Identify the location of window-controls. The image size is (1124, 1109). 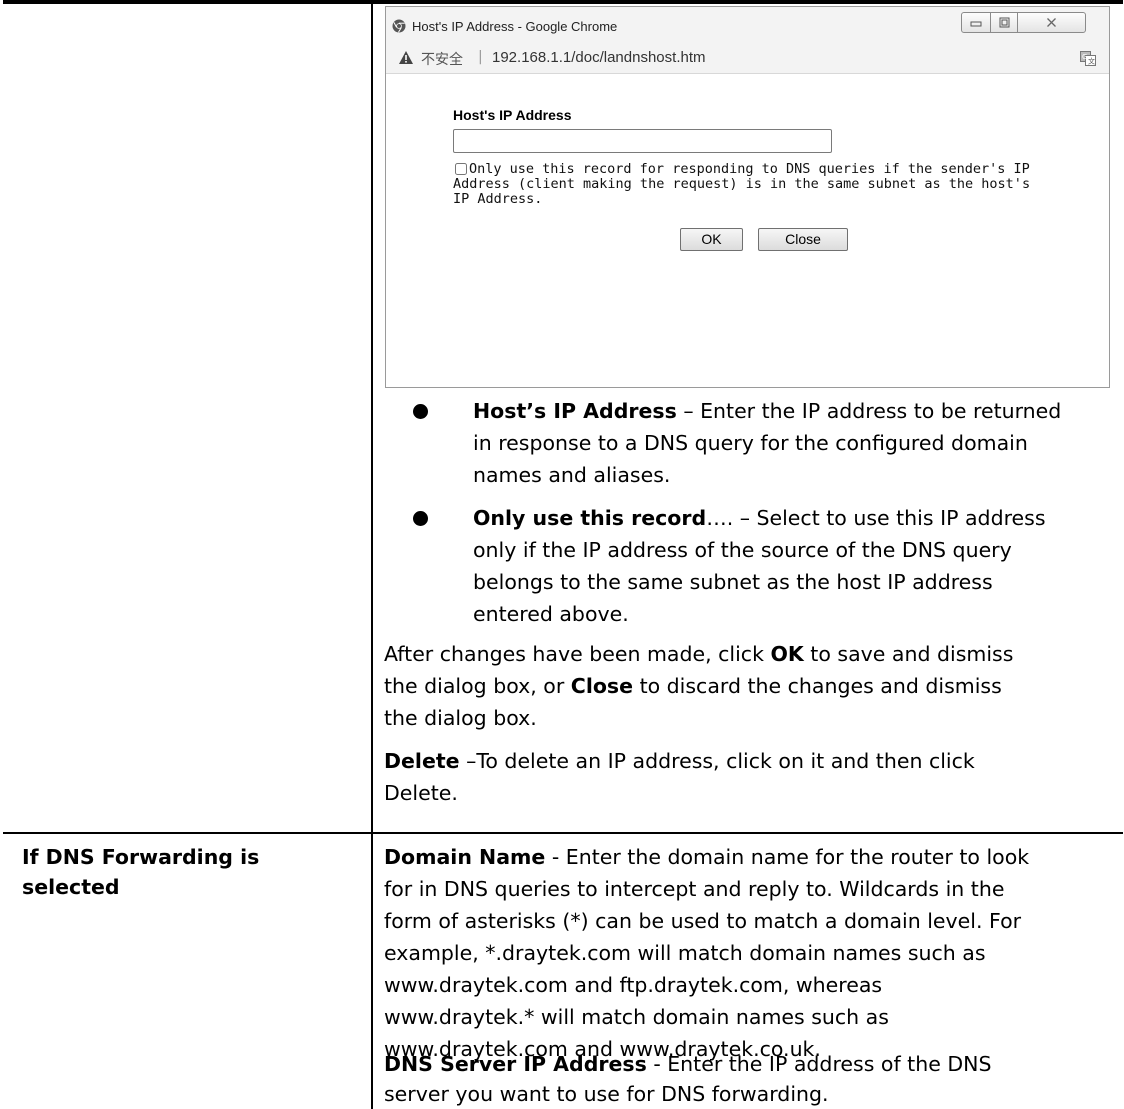
(1023, 22).